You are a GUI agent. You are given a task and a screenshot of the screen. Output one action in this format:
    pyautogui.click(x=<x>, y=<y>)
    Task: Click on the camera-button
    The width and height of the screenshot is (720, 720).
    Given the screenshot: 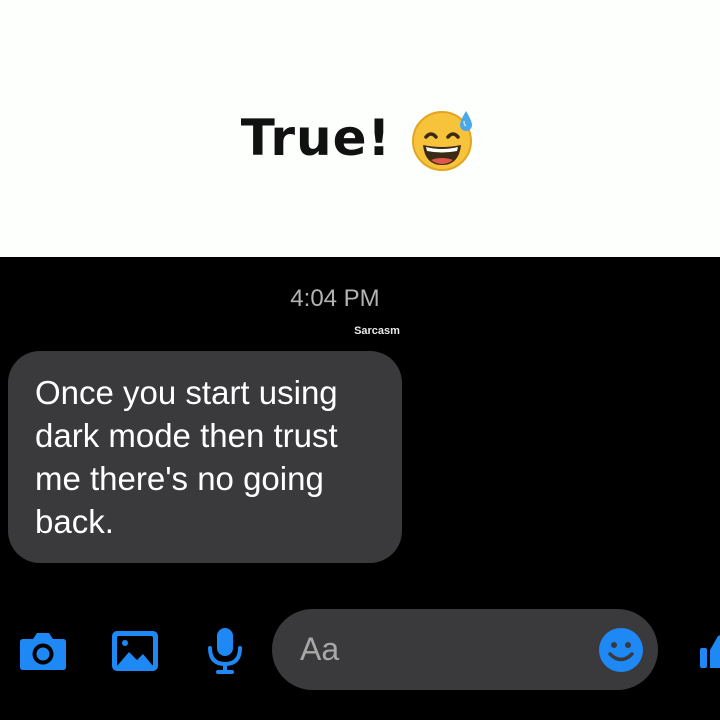 What is the action you would take?
    pyautogui.click(x=43, y=651)
    